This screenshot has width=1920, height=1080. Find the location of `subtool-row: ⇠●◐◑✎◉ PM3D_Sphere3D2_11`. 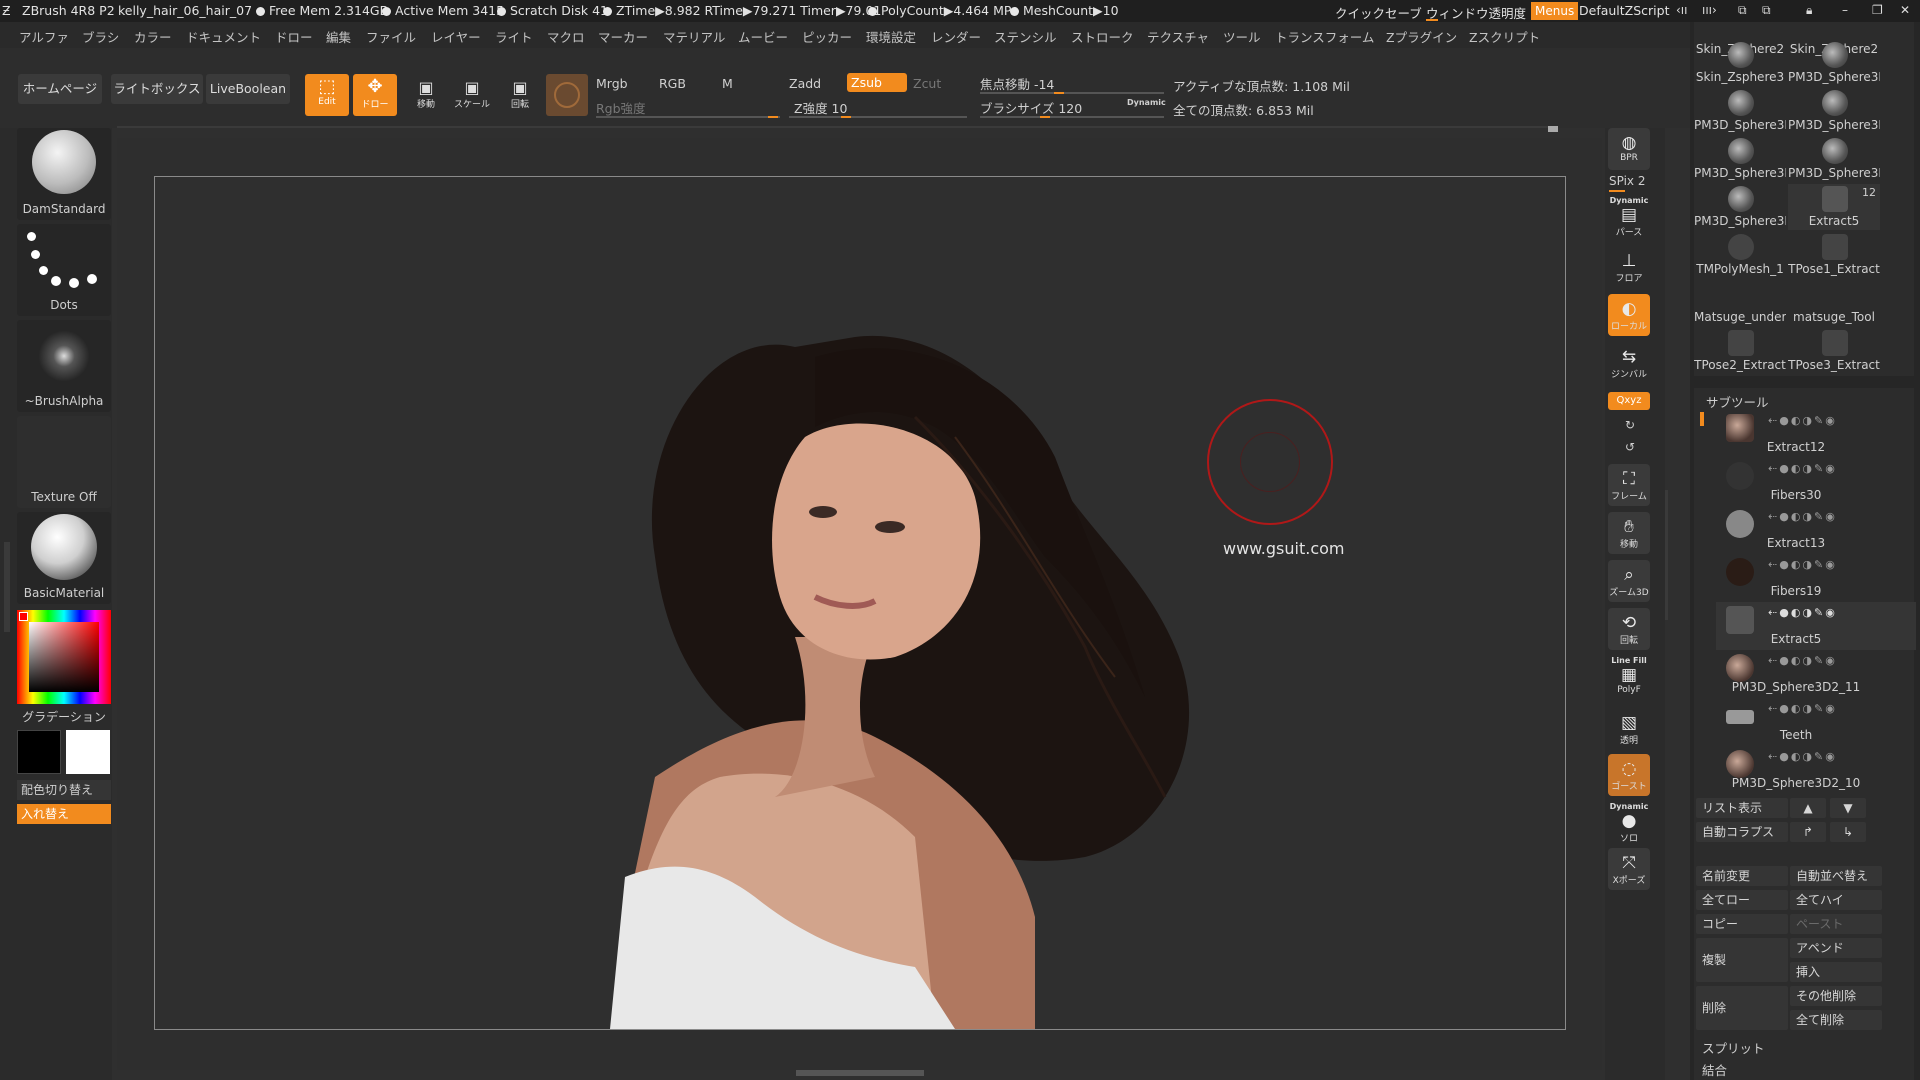

subtool-row: ⇠●◐◑✎◉ PM3D_Sphere3D2_11 is located at coordinates (1816, 674).